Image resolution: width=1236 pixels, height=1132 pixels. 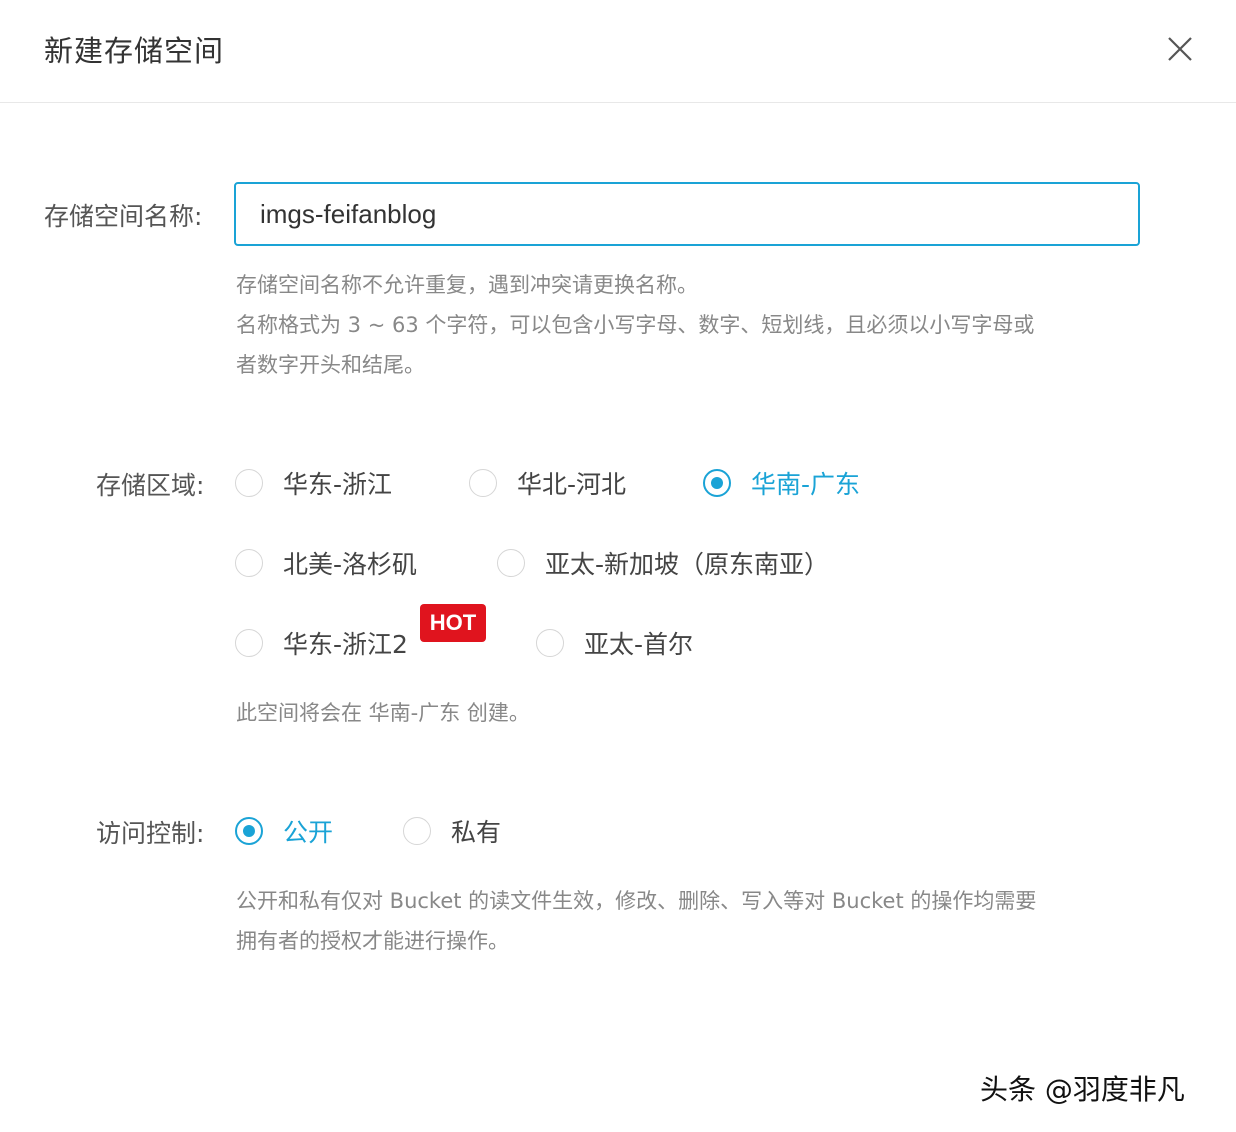 What do you see at coordinates (134, 51) in the screenshot?
I see `dialog-title: 新建存储空间` at bounding box center [134, 51].